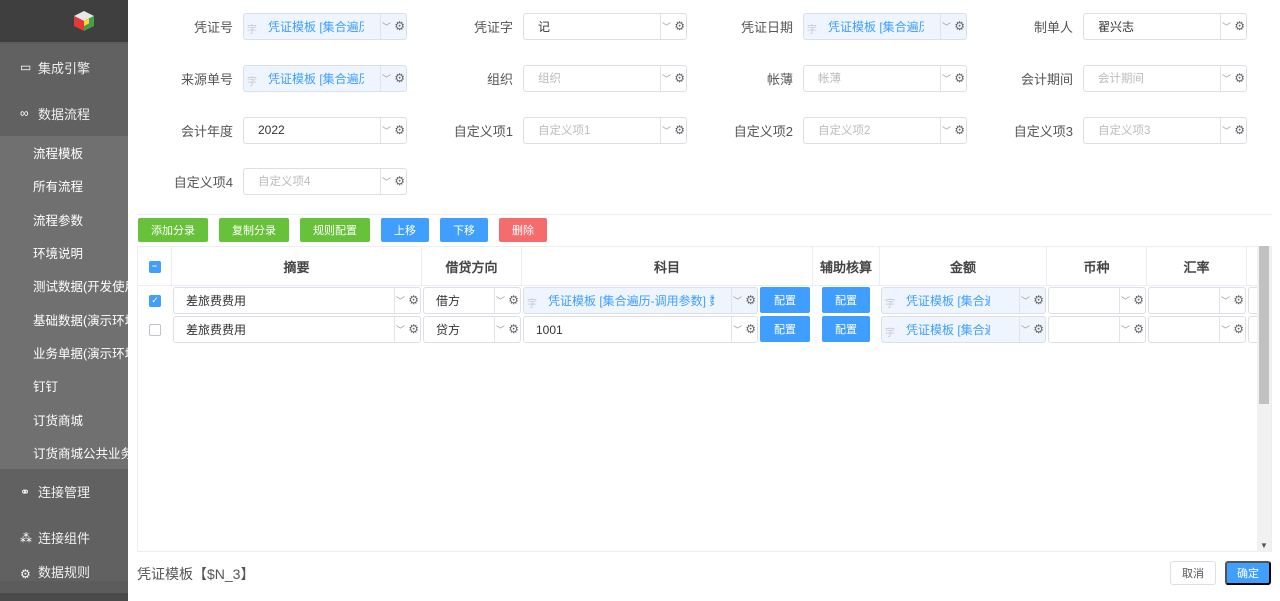 This screenshot has width=1280, height=601. I want to click on vertical-scrollbar: ▼, so click(1264, 399).